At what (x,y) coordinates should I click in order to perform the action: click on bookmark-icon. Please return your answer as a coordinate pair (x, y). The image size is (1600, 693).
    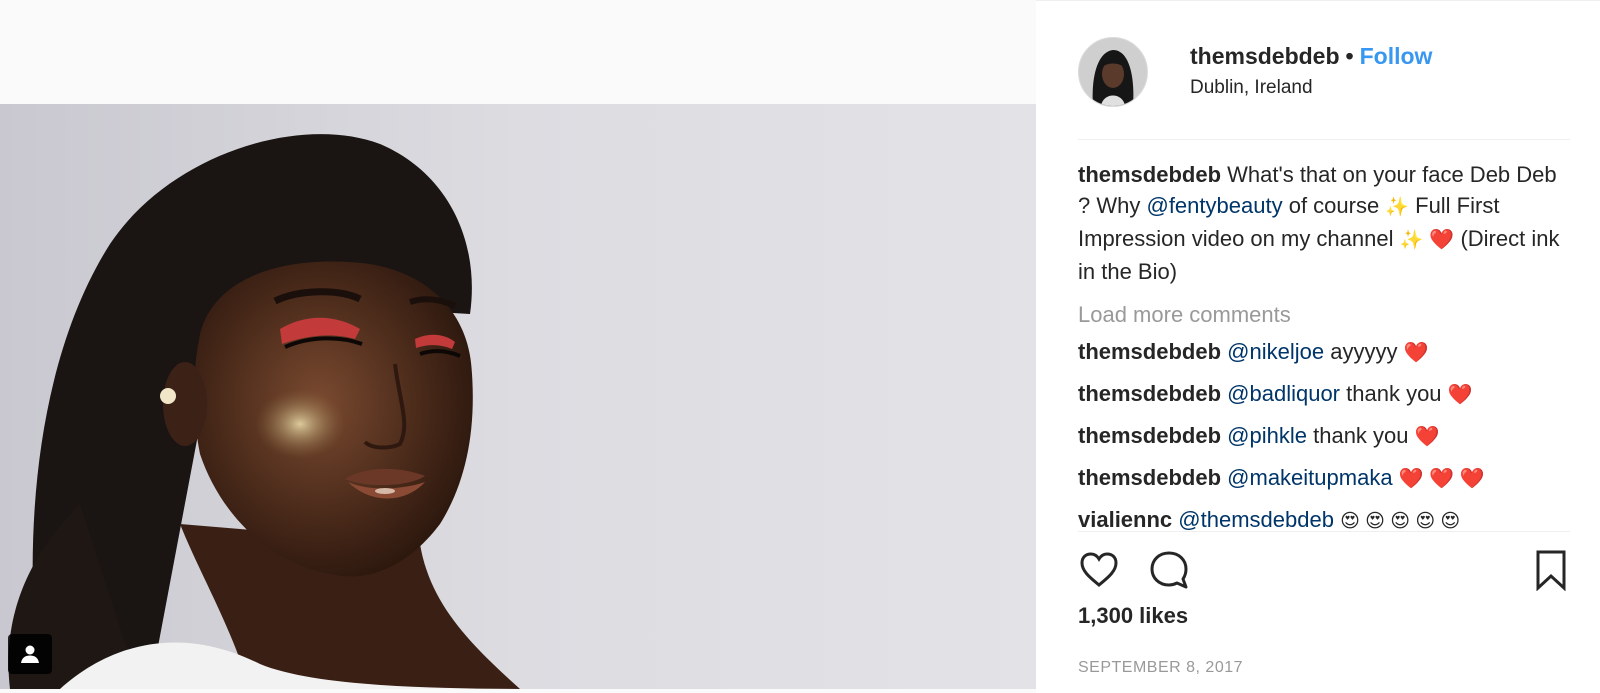
    Looking at the image, I should click on (1551, 571).